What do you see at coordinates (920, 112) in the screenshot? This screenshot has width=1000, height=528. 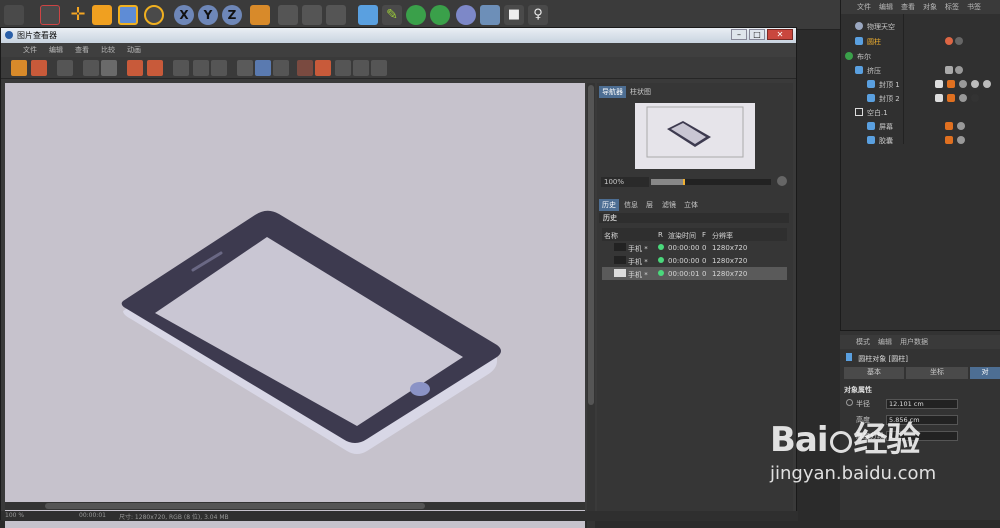 I see `object-row-null: 空白.1` at bounding box center [920, 112].